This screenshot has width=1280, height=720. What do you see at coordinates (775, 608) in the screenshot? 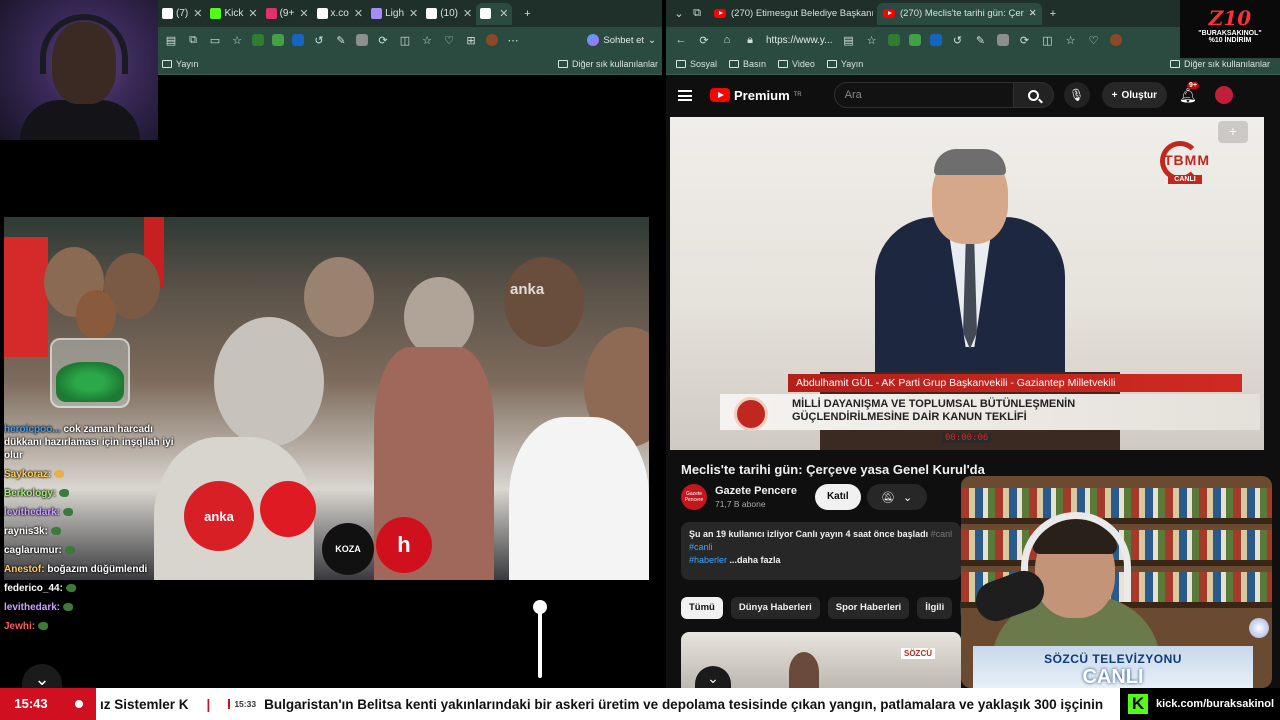
I see `filter-chip: Dünya Haberleri` at bounding box center [775, 608].